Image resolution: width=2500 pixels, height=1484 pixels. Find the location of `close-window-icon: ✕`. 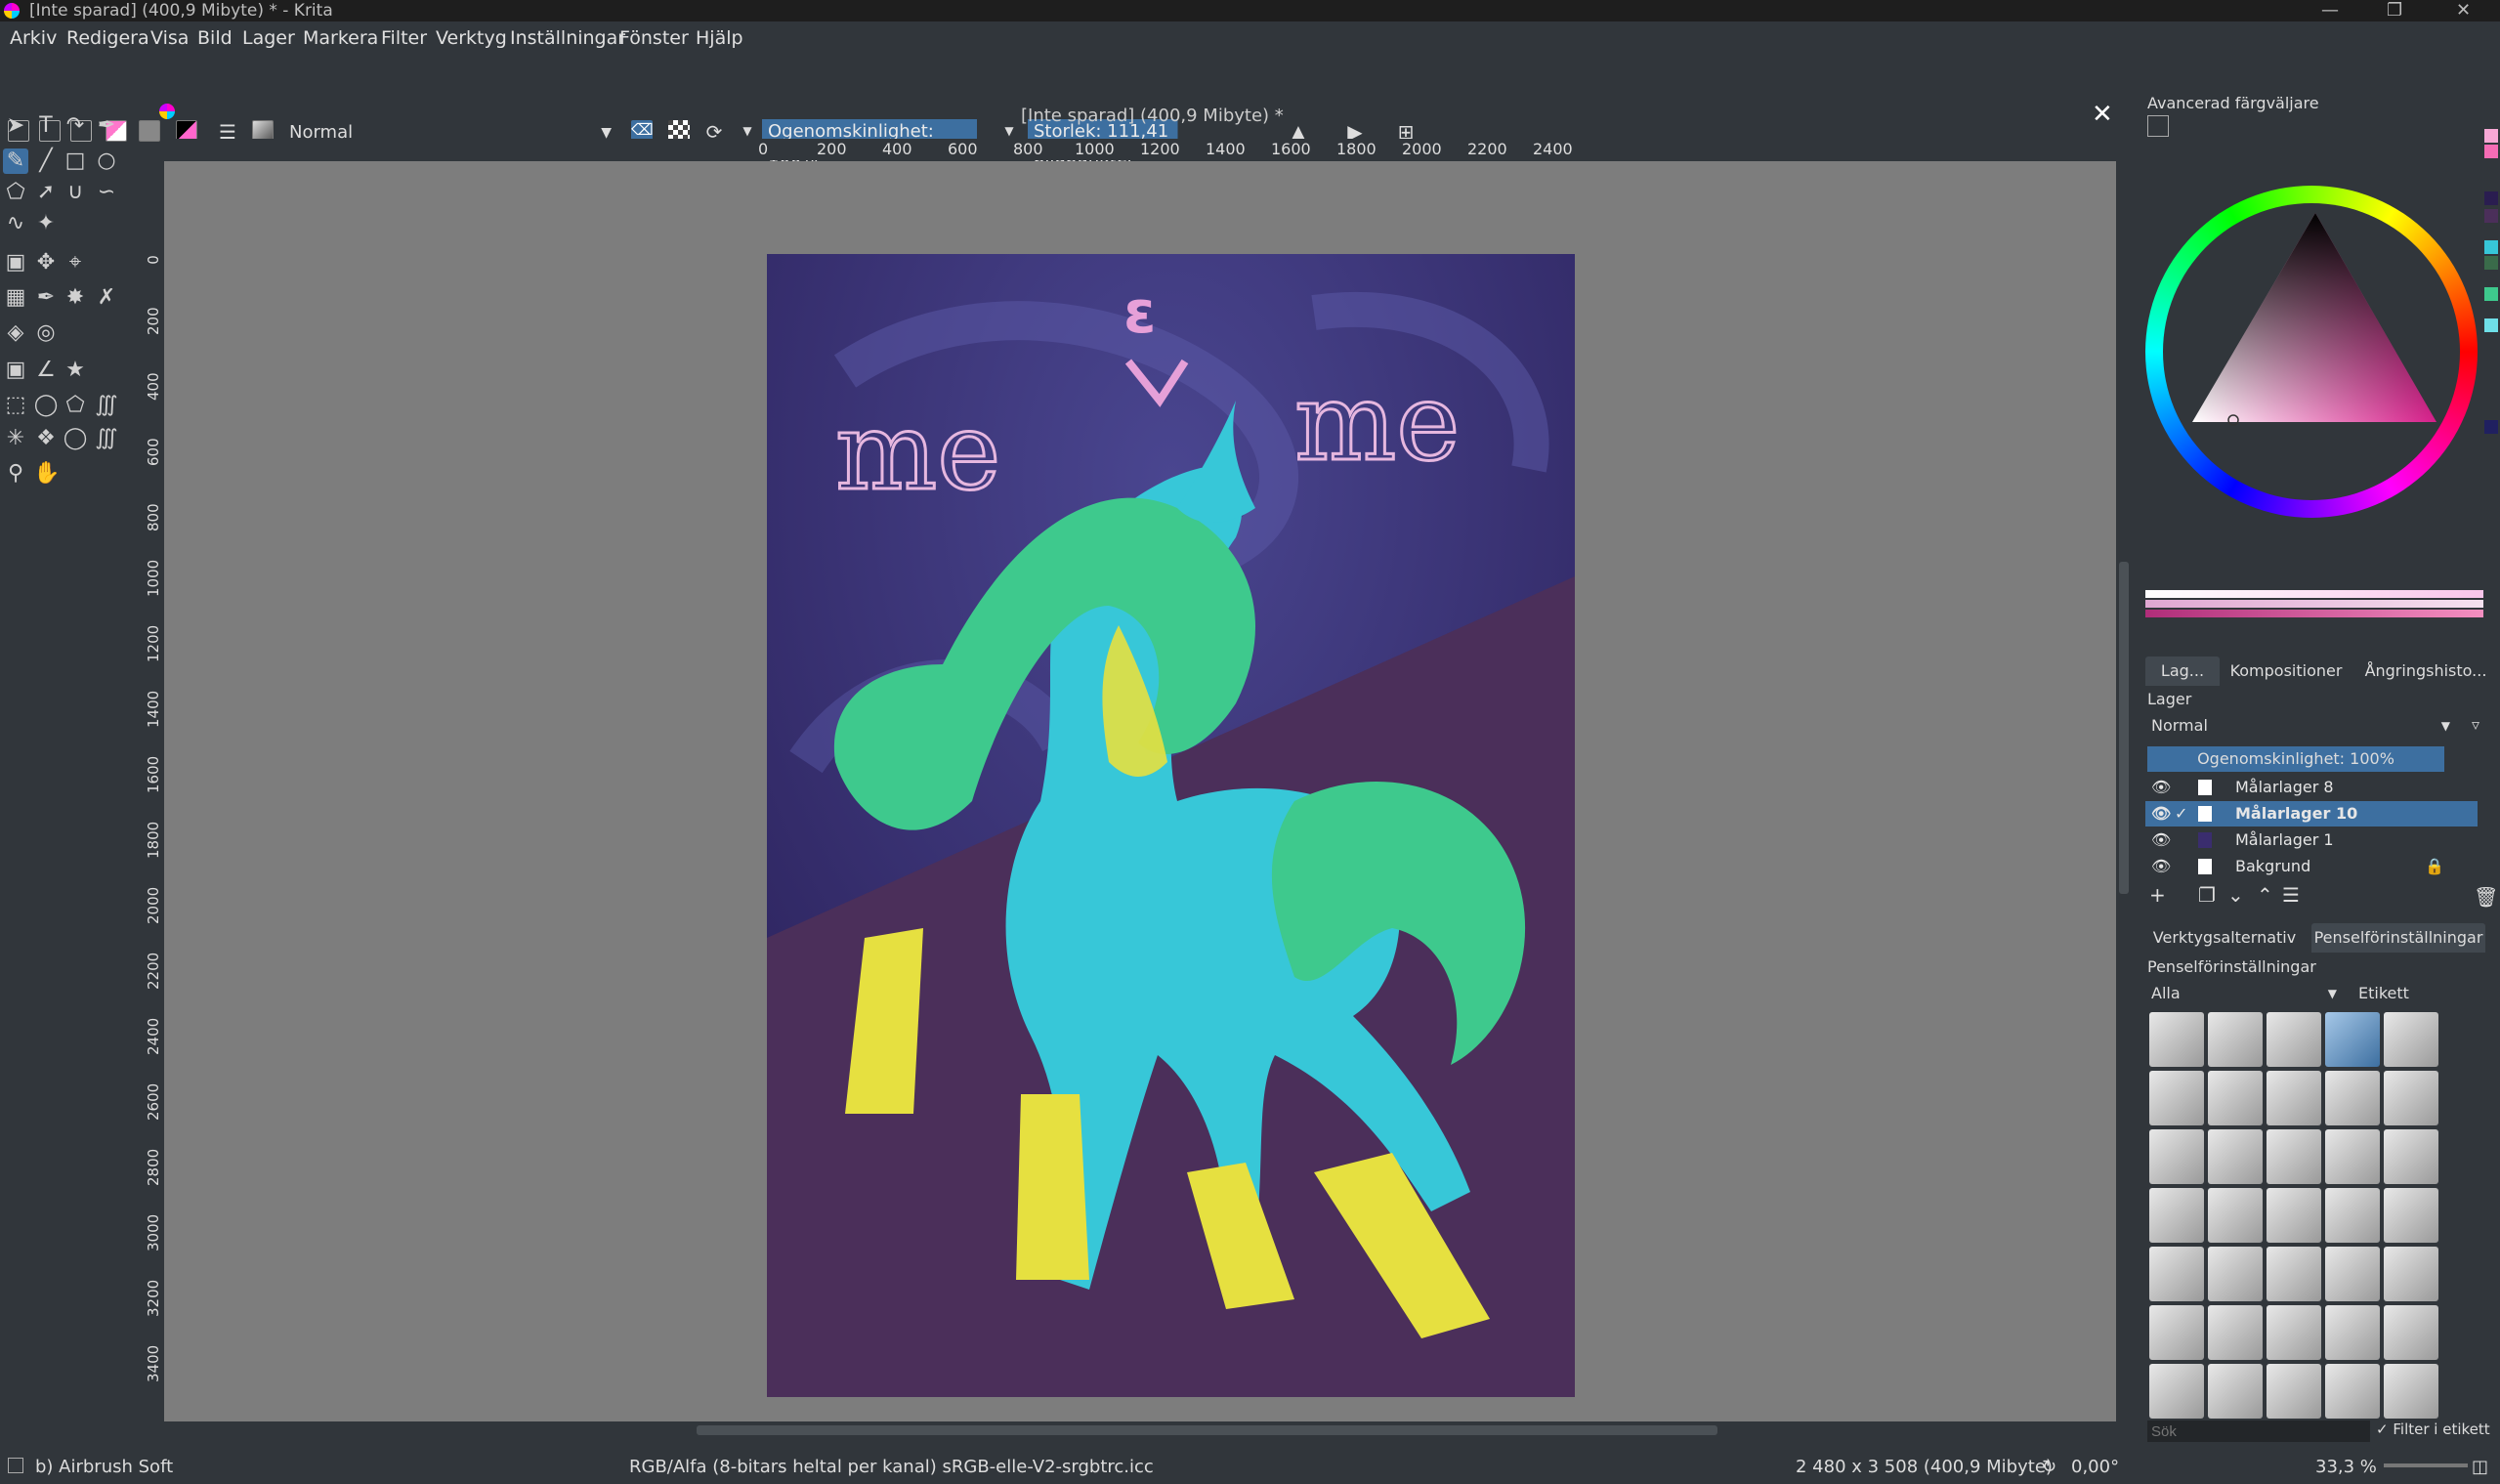

close-window-icon: ✕ is located at coordinates (2464, 10).